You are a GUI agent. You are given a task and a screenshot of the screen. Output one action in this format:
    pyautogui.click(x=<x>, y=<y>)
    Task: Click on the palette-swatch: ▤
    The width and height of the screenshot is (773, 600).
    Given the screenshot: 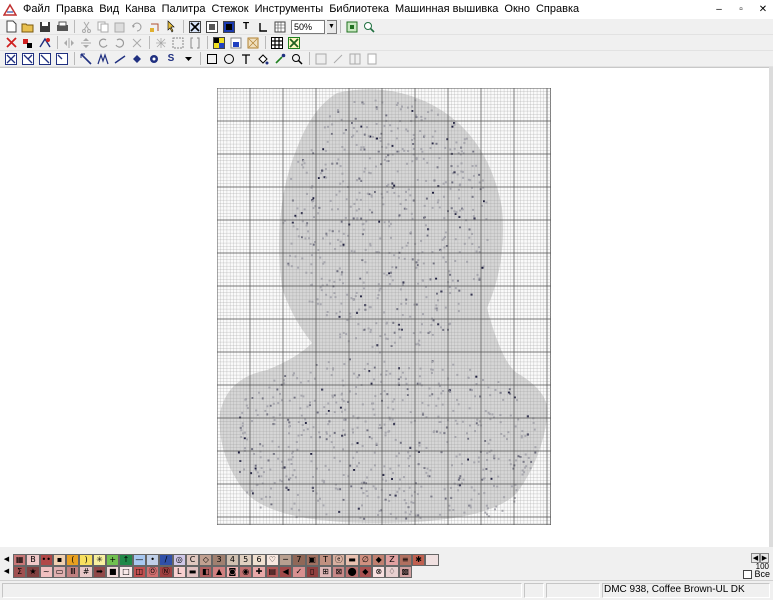 What is the action you would take?
    pyautogui.click(x=272, y=572)
    